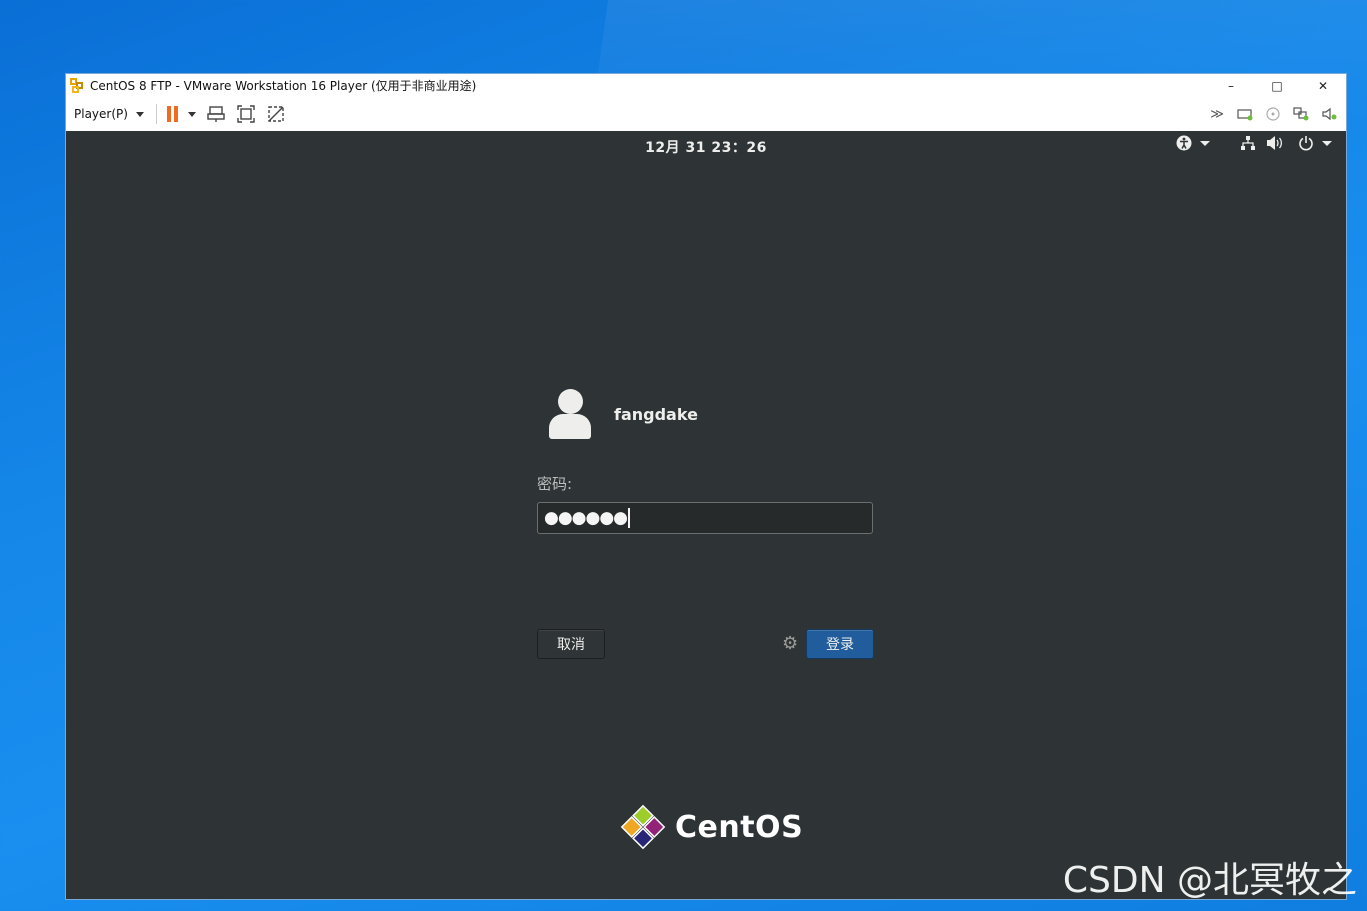  What do you see at coordinates (1245, 114) in the screenshot?
I see `hard-disk-icon` at bounding box center [1245, 114].